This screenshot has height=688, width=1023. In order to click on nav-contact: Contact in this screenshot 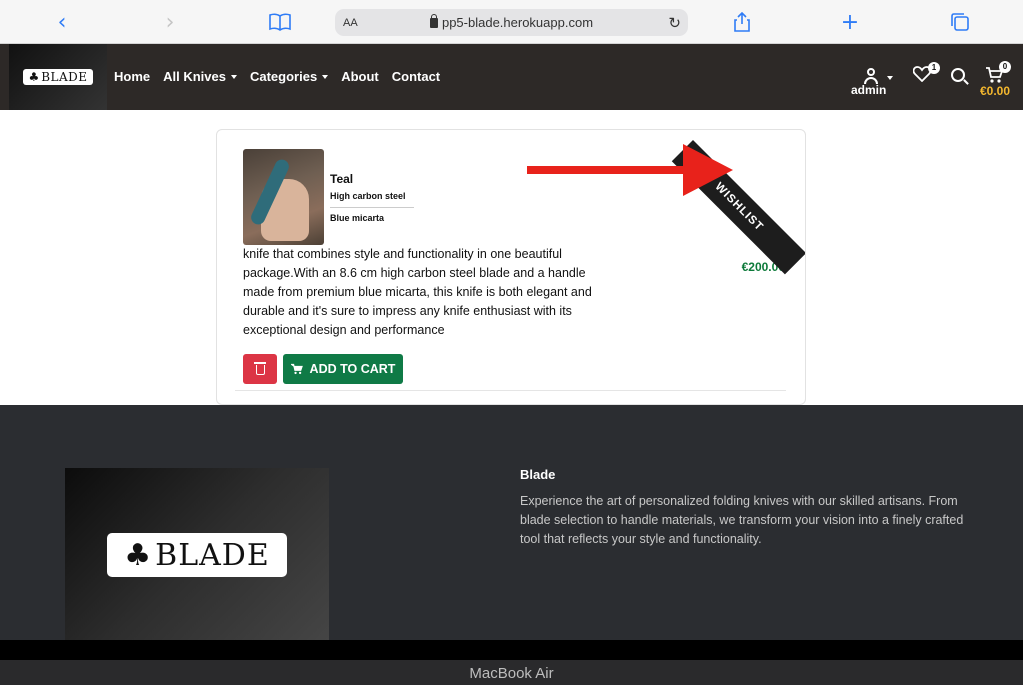, I will do `click(416, 76)`.